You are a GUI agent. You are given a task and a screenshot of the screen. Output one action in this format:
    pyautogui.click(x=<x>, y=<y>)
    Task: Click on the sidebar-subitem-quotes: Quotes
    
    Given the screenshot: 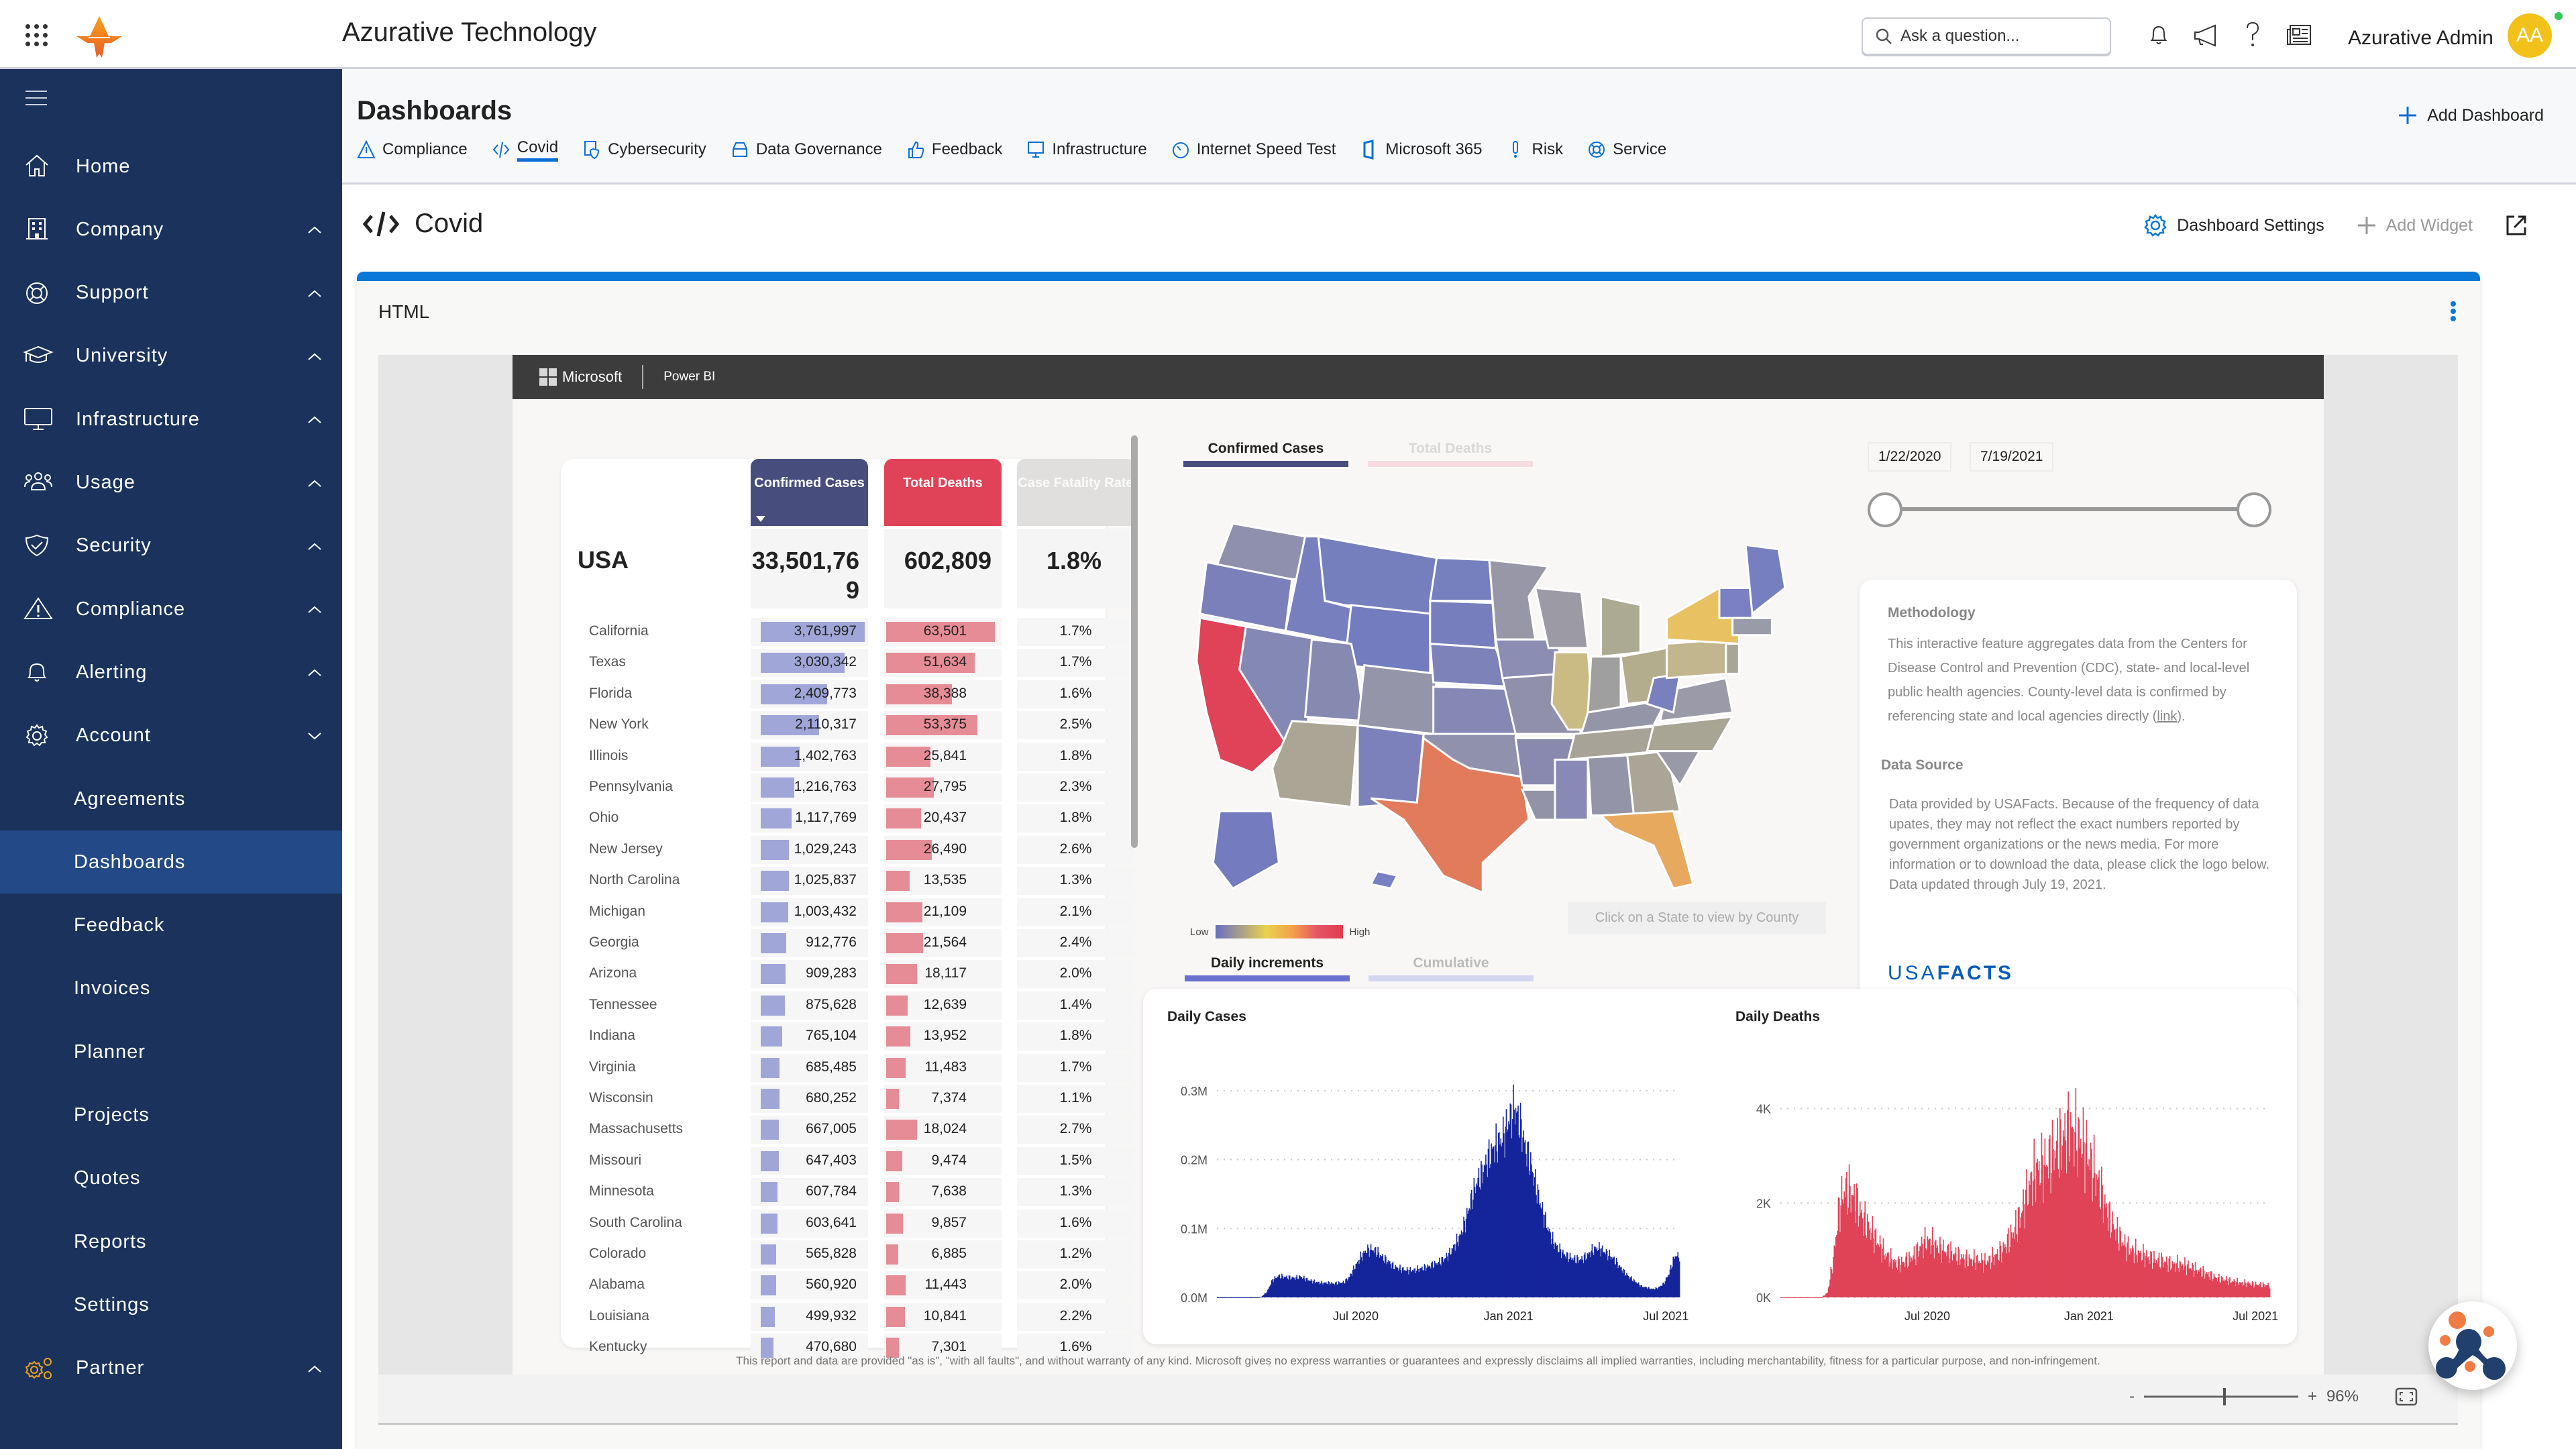 What is the action you would take?
    pyautogui.click(x=171, y=1178)
    